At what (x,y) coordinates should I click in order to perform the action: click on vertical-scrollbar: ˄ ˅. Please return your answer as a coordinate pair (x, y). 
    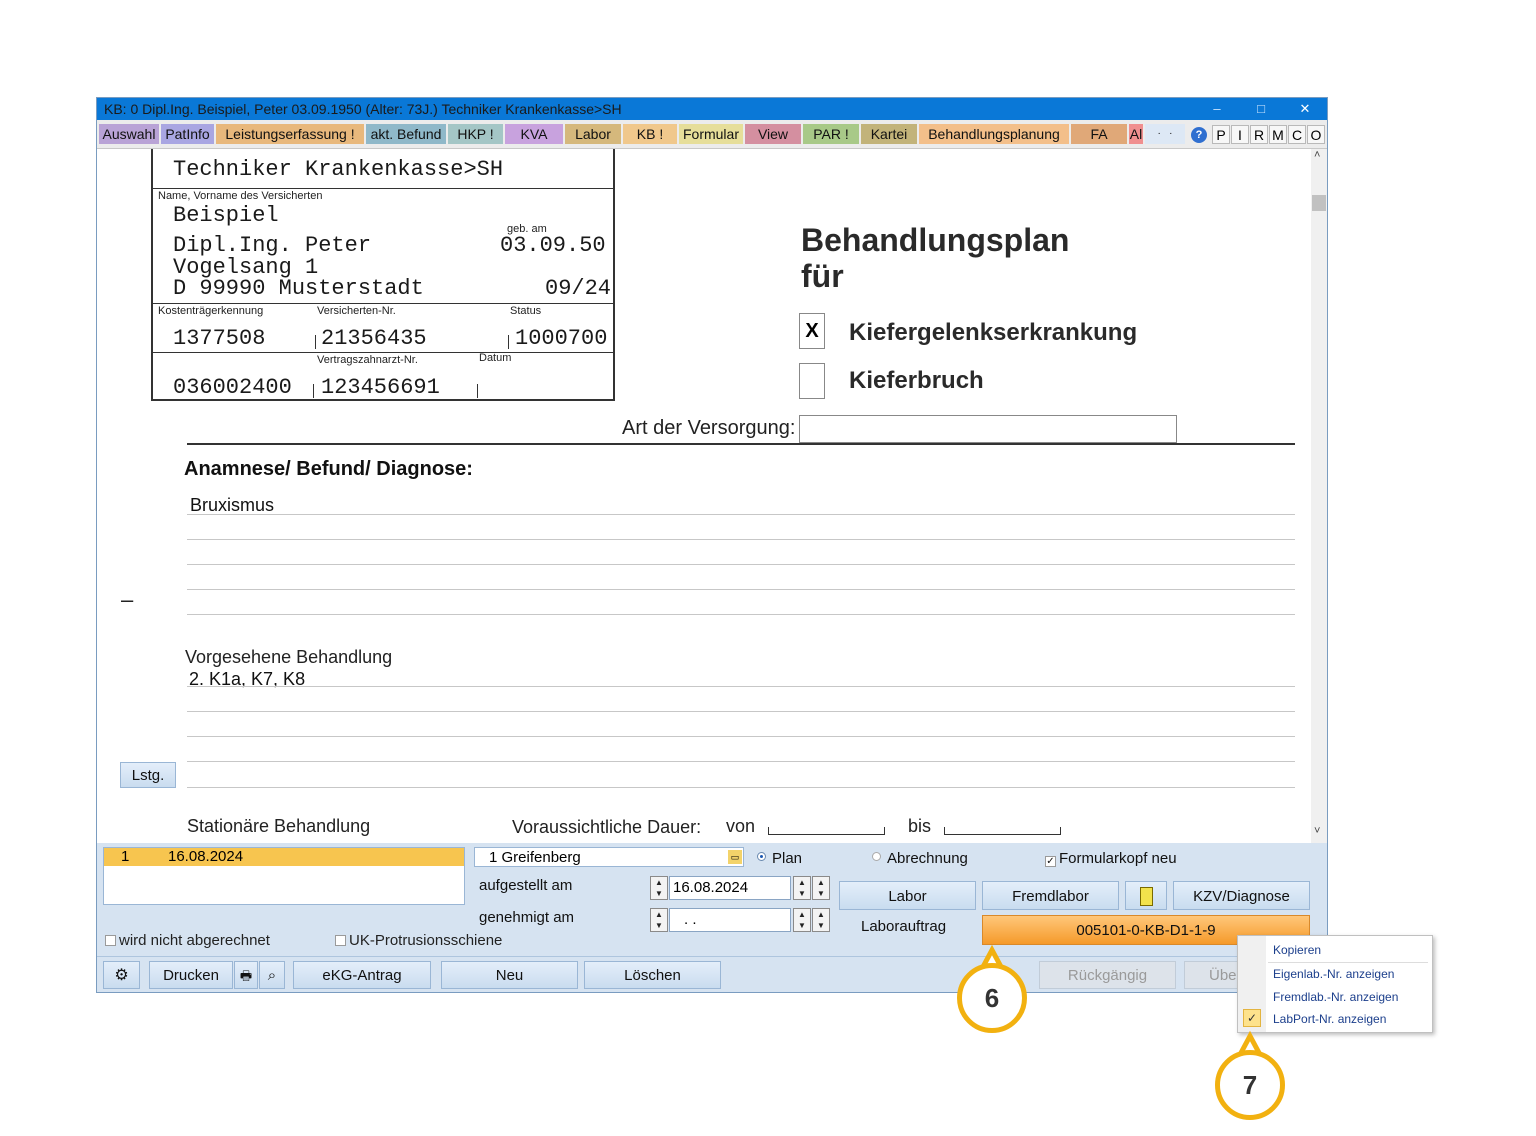
    Looking at the image, I should click on (1319, 496).